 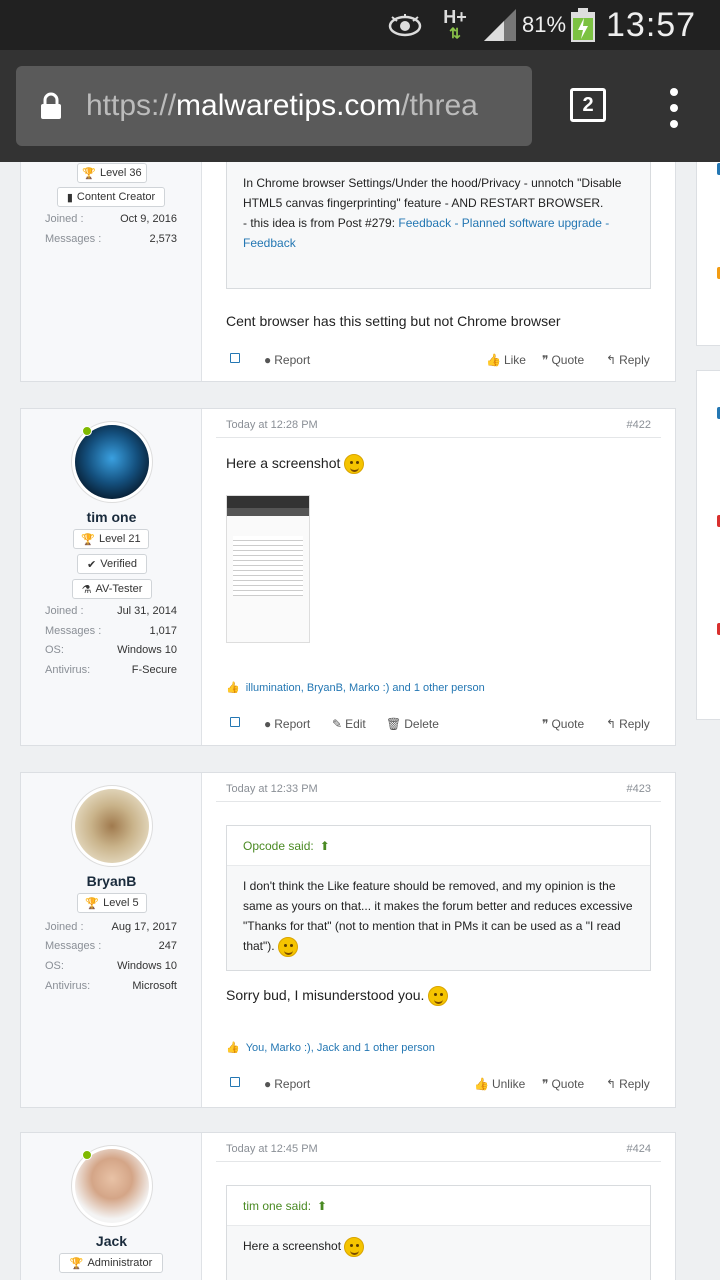 What do you see at coordinates (412, 724) in the screenshot?
I see `delete-button: 🗑 Delete` at bounding box center [412, 724].